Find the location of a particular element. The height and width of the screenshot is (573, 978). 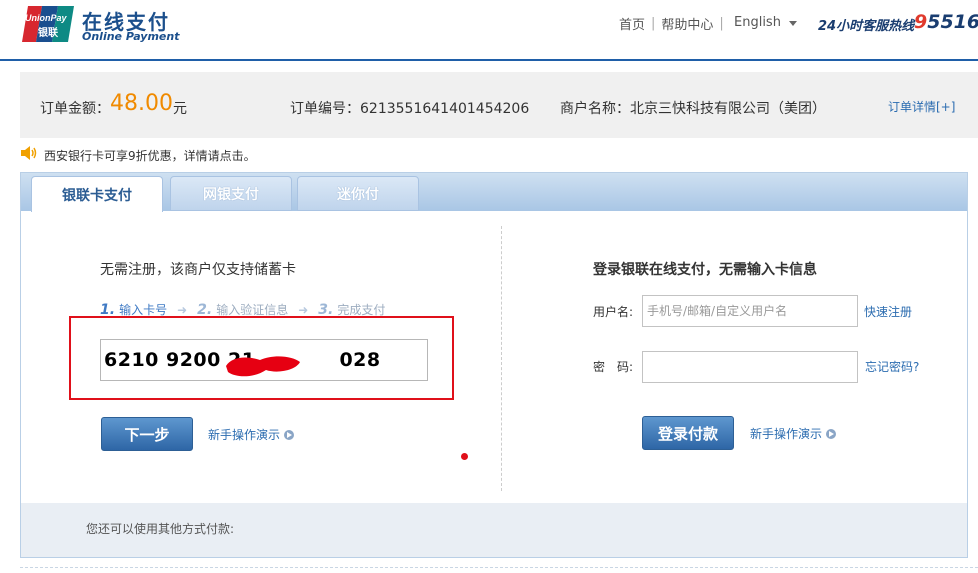

username-input is located at coordinates (750, 311).